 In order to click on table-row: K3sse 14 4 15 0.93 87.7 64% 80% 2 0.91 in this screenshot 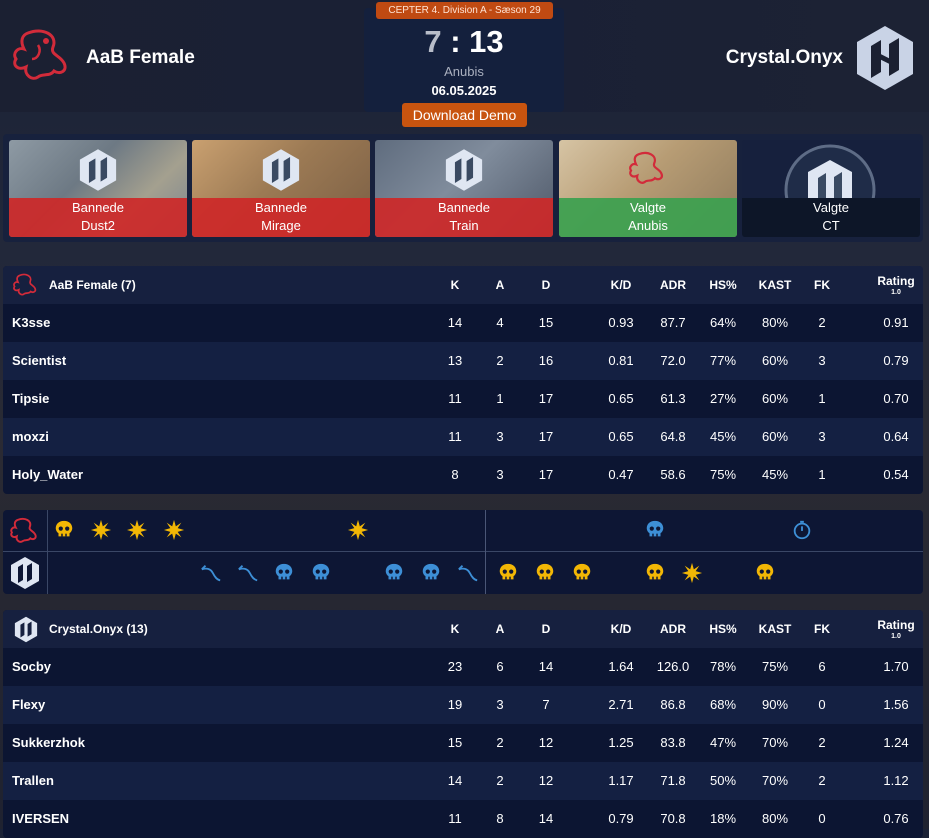, I will do `click(463, 323)`.